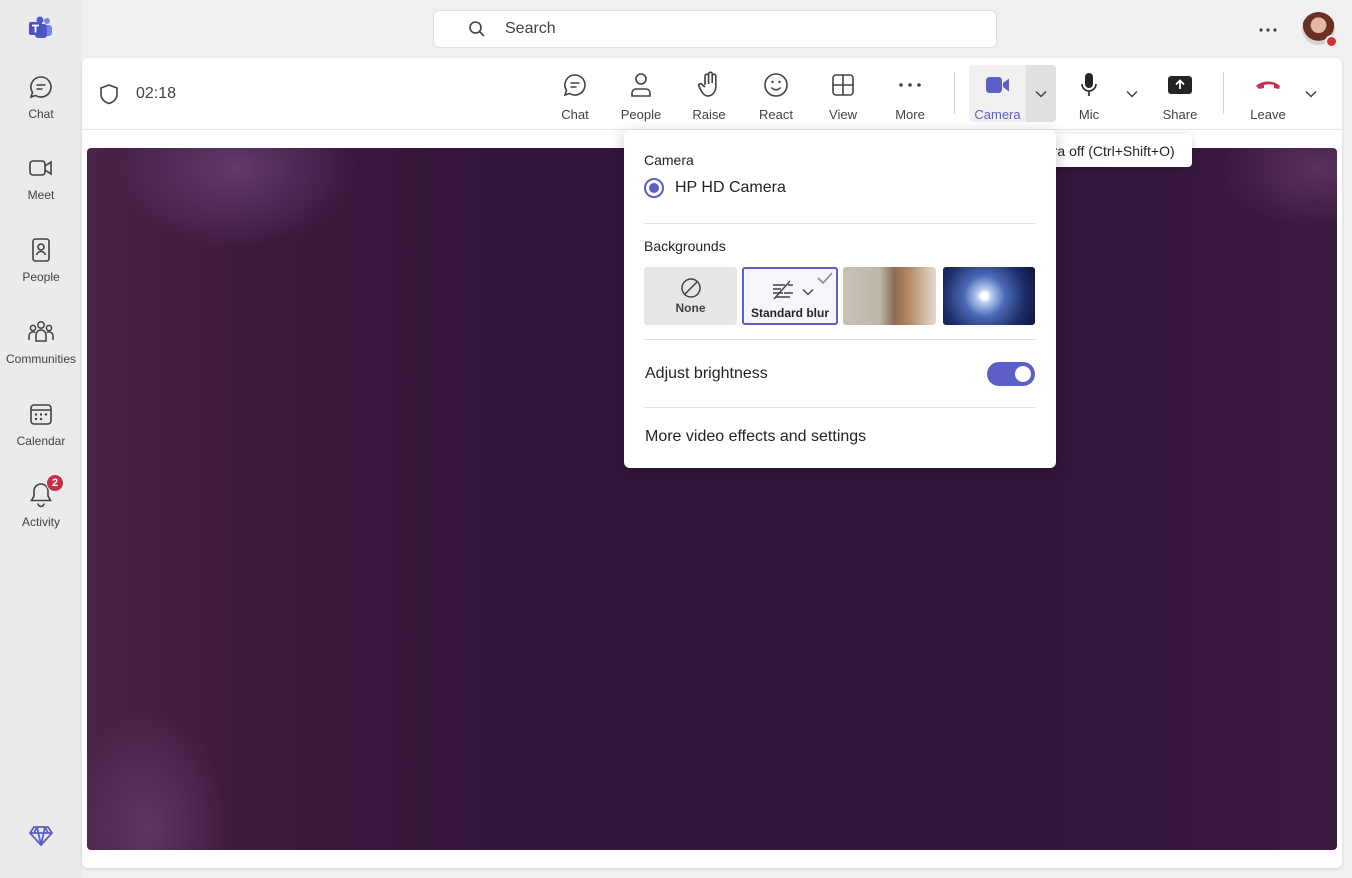  I want to click on camera-options-chevron-icon, so click(1041, 93).